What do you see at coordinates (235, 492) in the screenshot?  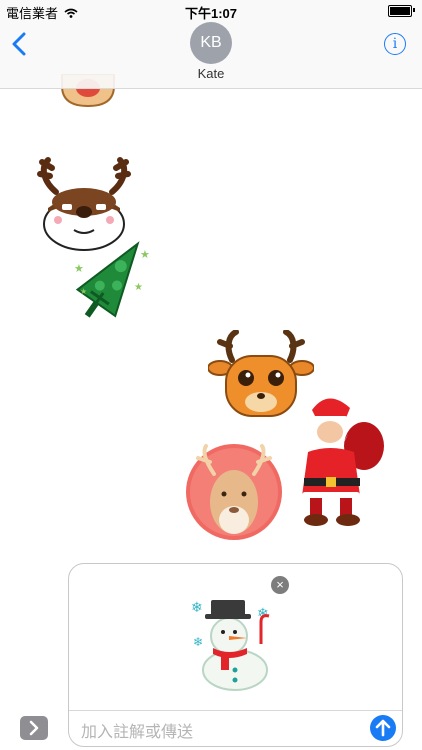 I see `reindeer-circle-sticker` at bounding box center [235, 492].